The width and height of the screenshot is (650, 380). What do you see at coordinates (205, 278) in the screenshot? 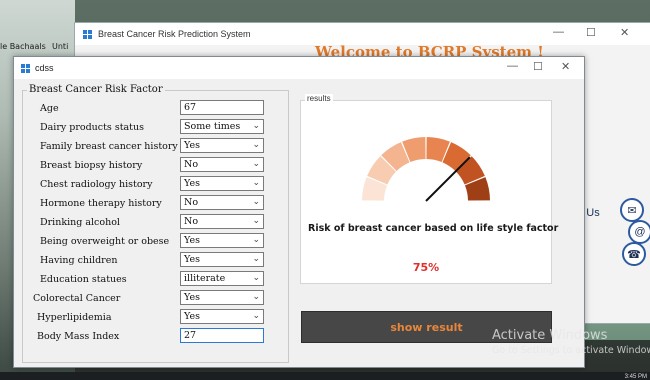
I see `field-value: illiterate` at bounding box center [205, 278].